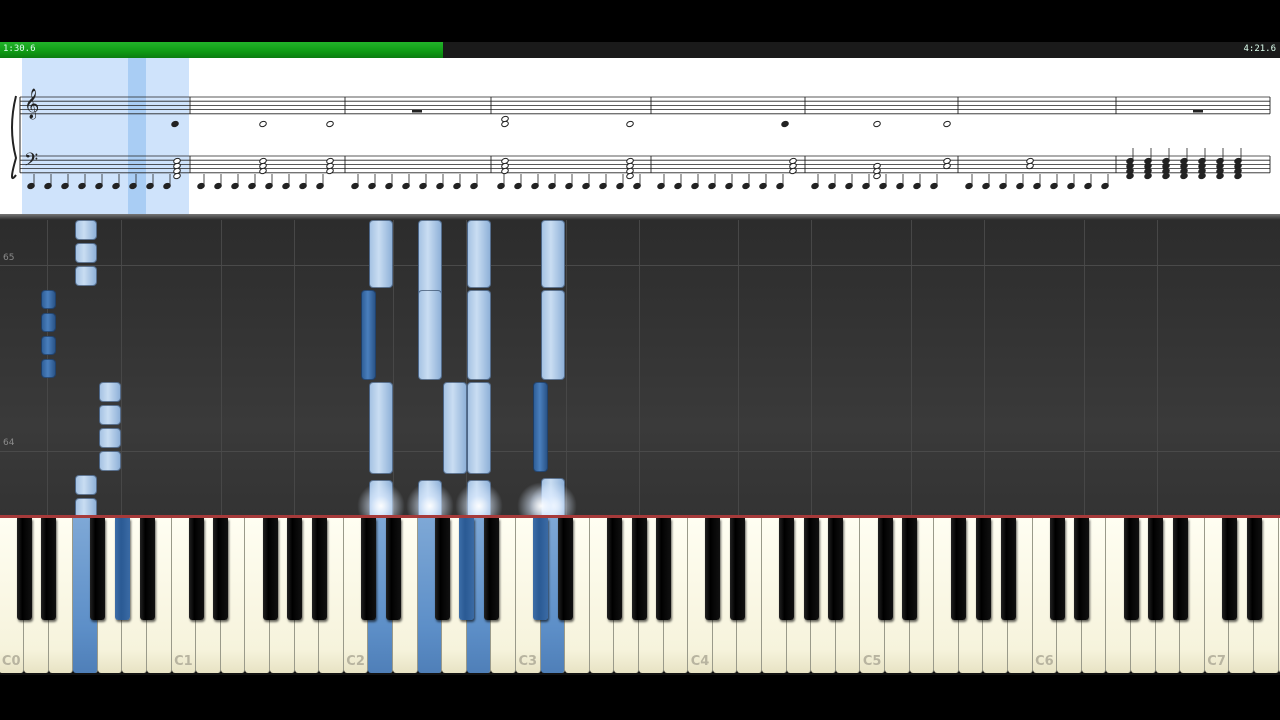  Describe the element at coordinates (1008, 569) in the screenshot. I see `black-key-a-sharp5` at that location.